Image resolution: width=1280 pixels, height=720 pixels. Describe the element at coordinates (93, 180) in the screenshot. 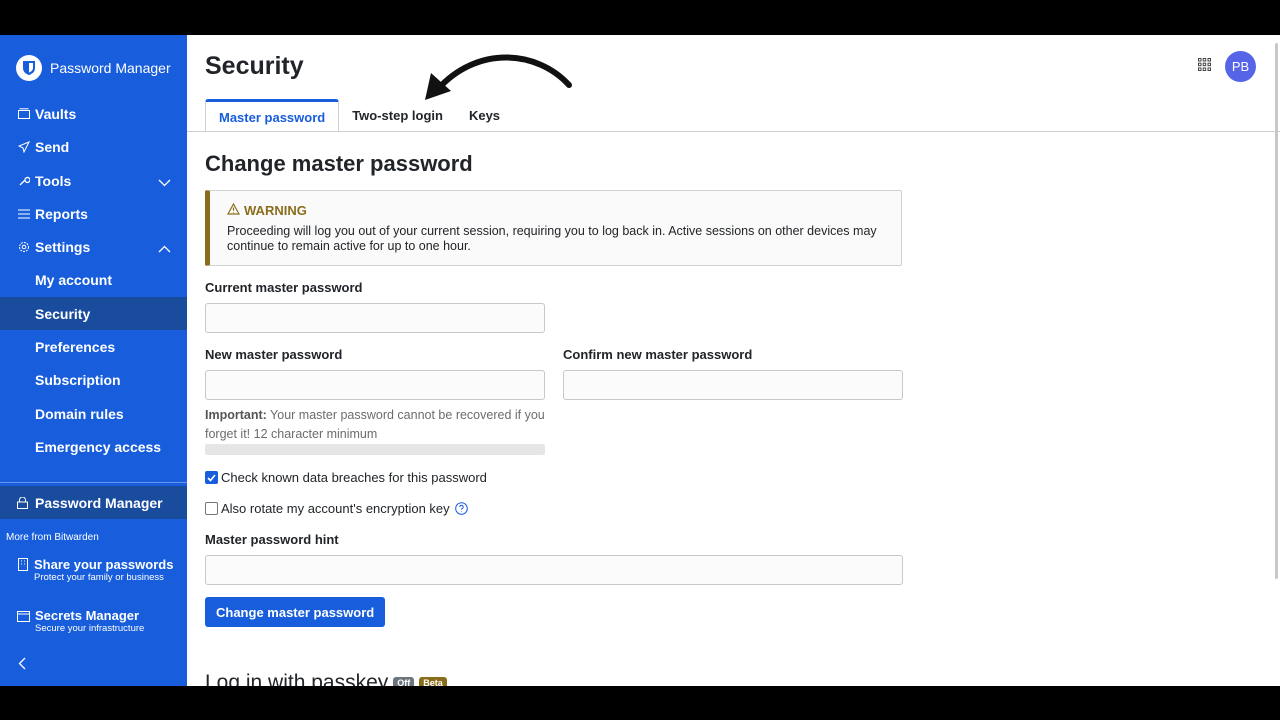

I see `sidebar-item-tools: Tools` at that location.